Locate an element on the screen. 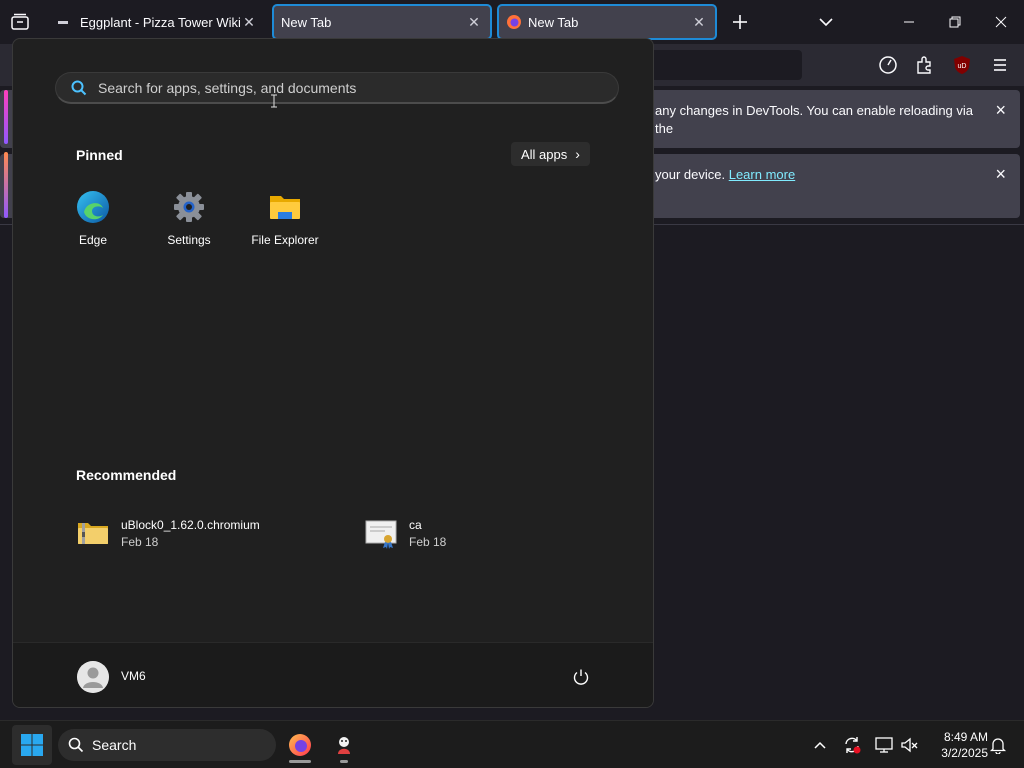 The width and height of the screenshot is (1024, 768). minimize-icon is located at coordinates (909, 22).